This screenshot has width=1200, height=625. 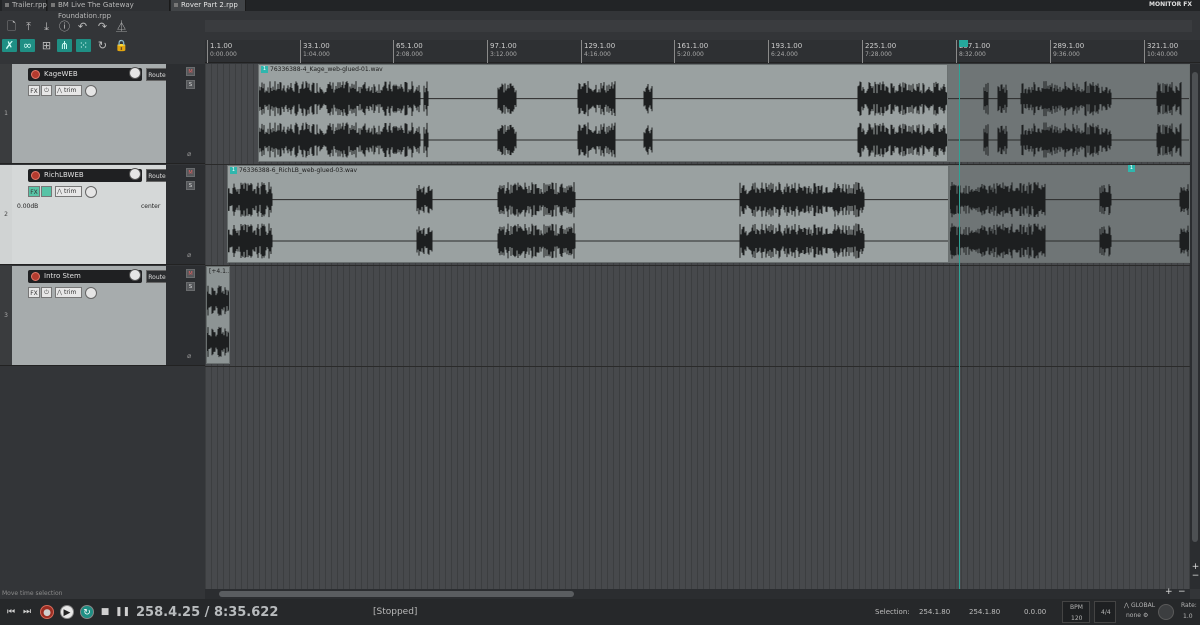 I want to click on zoom-out-icon: −, so click(x=1195, y=576).